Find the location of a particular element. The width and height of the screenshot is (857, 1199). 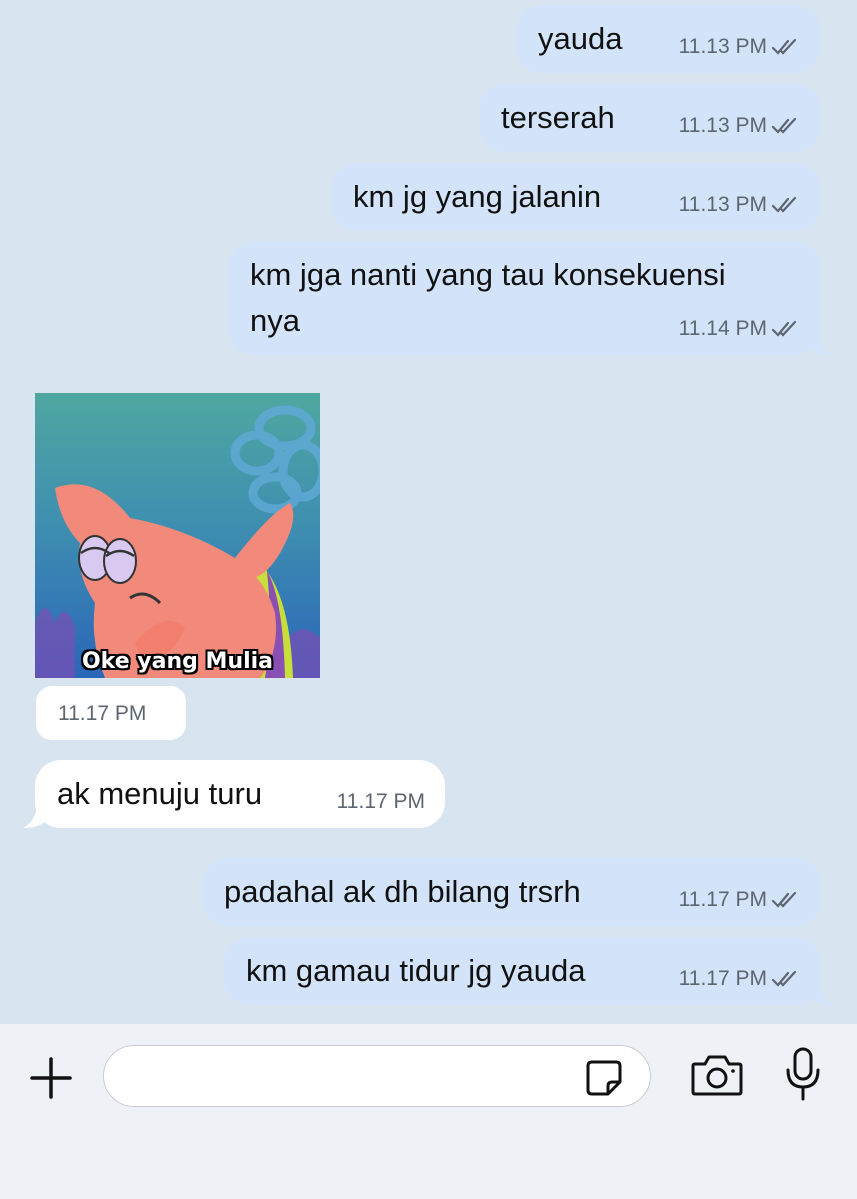

patrick-sticker-illustration is located at coordinates (177, 535).